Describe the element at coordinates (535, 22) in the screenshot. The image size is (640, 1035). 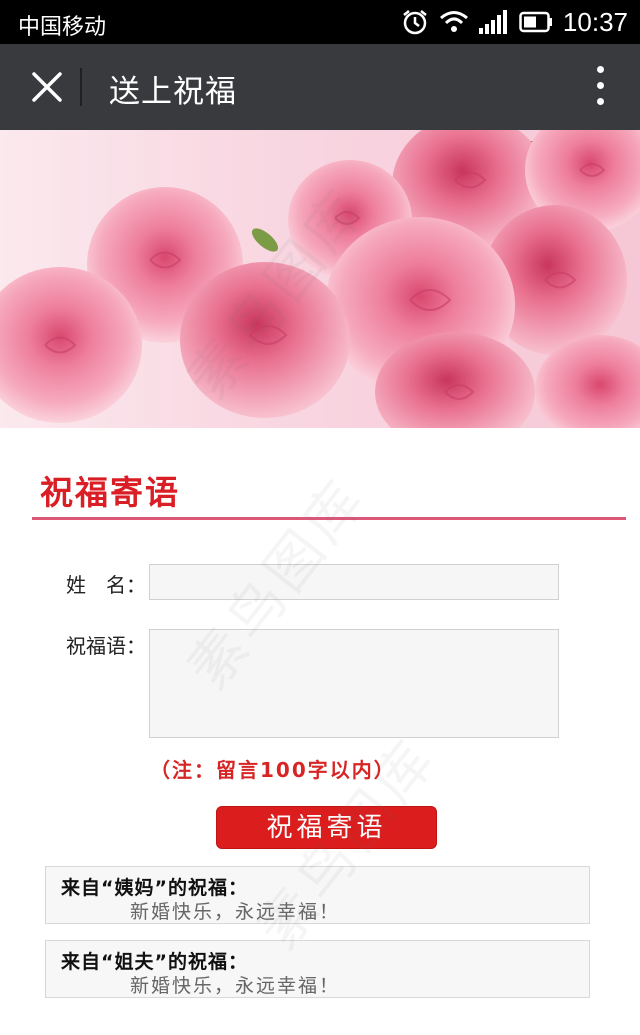
I see `battery-icon` at that location.